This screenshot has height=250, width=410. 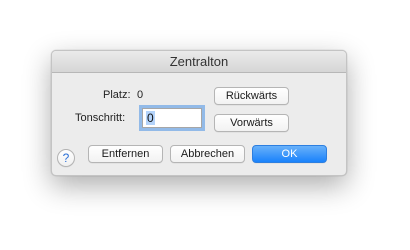 I want to click on cancel-button: Abbrechen, so click(x=207, y=154).